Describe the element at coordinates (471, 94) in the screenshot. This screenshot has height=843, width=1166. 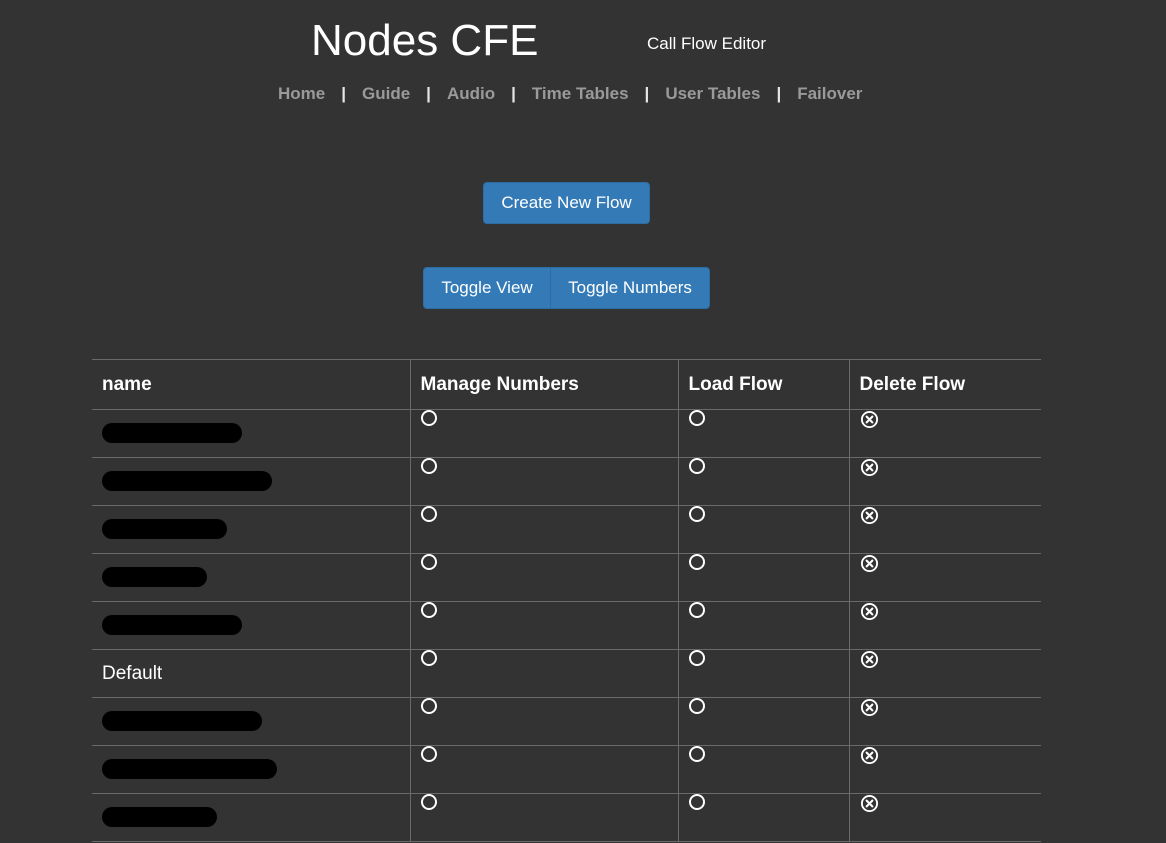
I see `nav-link-audio: Audio` at that location.